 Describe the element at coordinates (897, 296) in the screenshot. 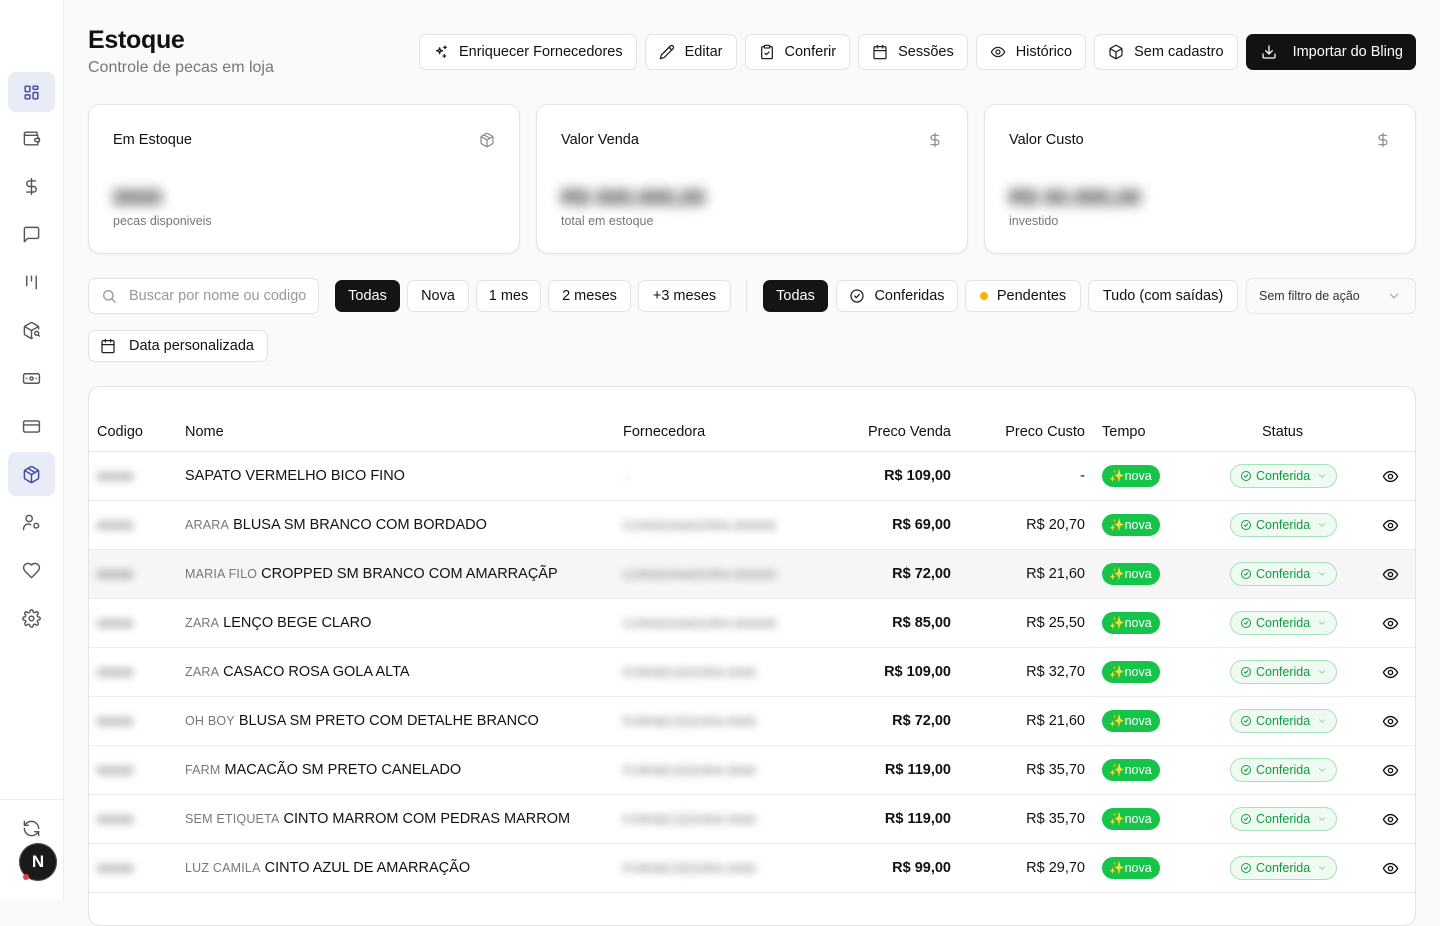

I see `status-filter-checked: Conferidas` at that location.